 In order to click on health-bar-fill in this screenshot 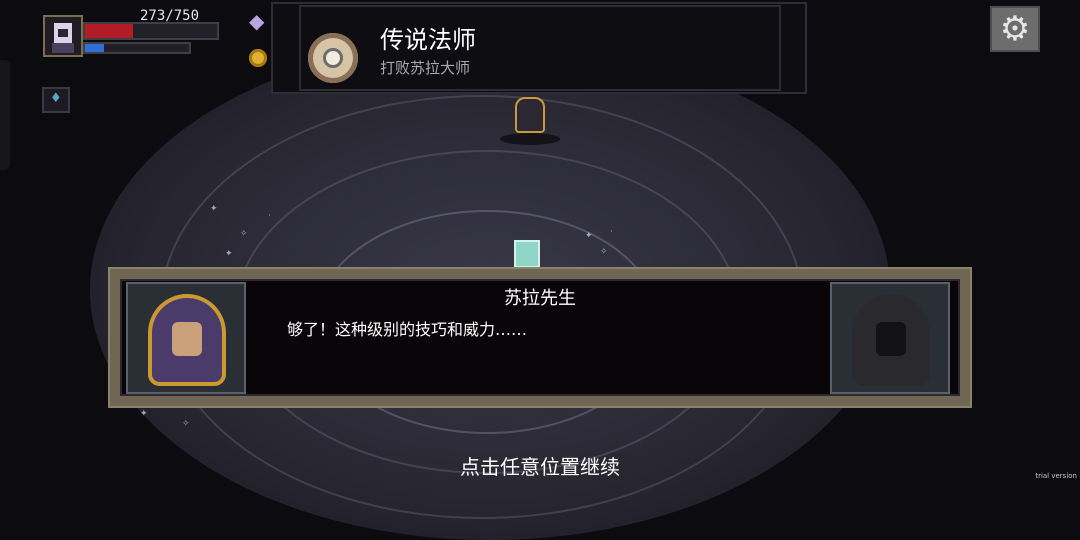, I will do `click(109, 31)`.